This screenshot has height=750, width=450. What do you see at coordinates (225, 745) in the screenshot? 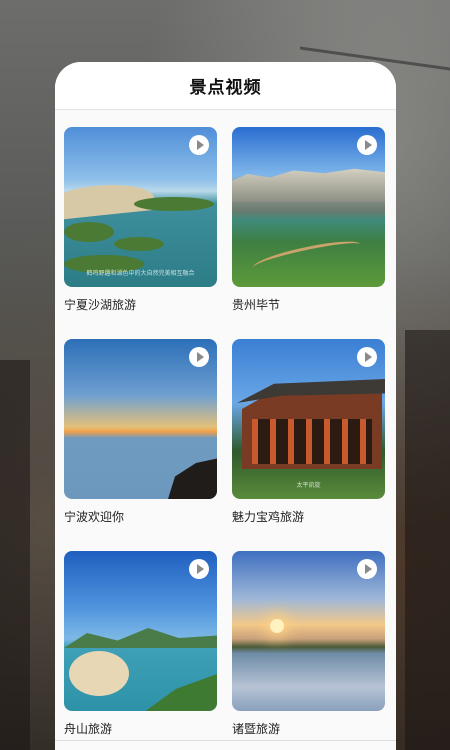
I see `bottom-tab-bar` at bounding box center [225, 745].